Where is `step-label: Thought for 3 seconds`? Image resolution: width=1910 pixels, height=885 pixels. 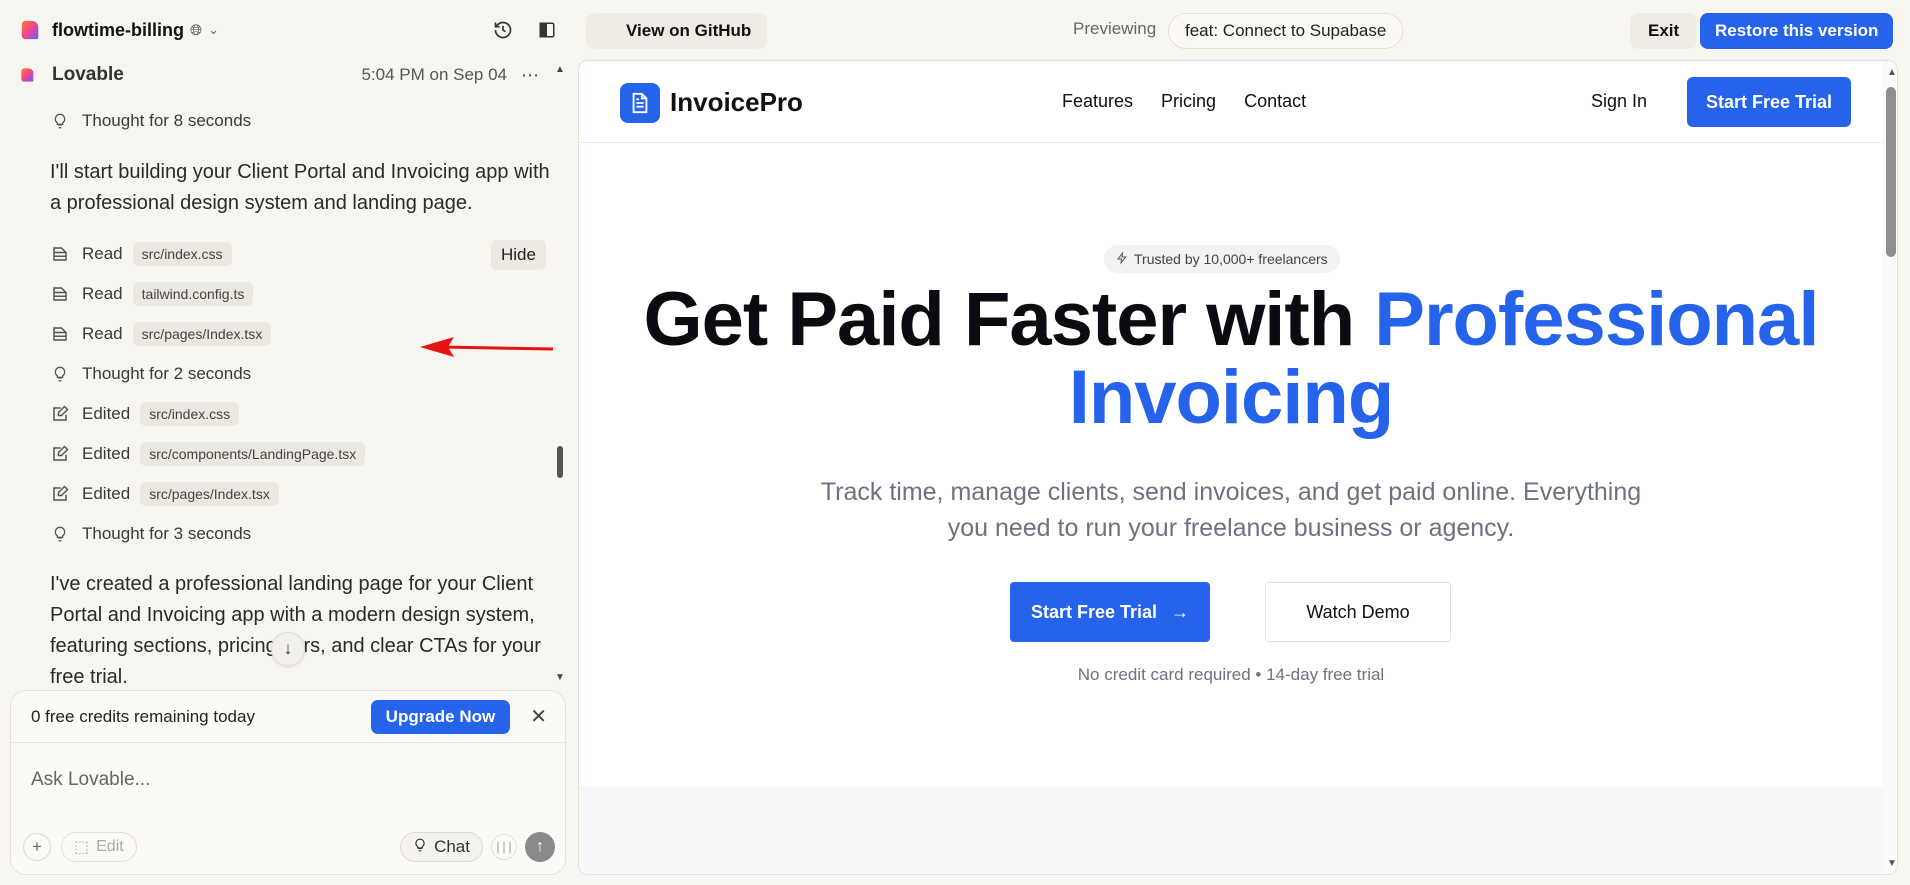 step-label: Thought for 3 seconds is located at coordinates (167, 533).